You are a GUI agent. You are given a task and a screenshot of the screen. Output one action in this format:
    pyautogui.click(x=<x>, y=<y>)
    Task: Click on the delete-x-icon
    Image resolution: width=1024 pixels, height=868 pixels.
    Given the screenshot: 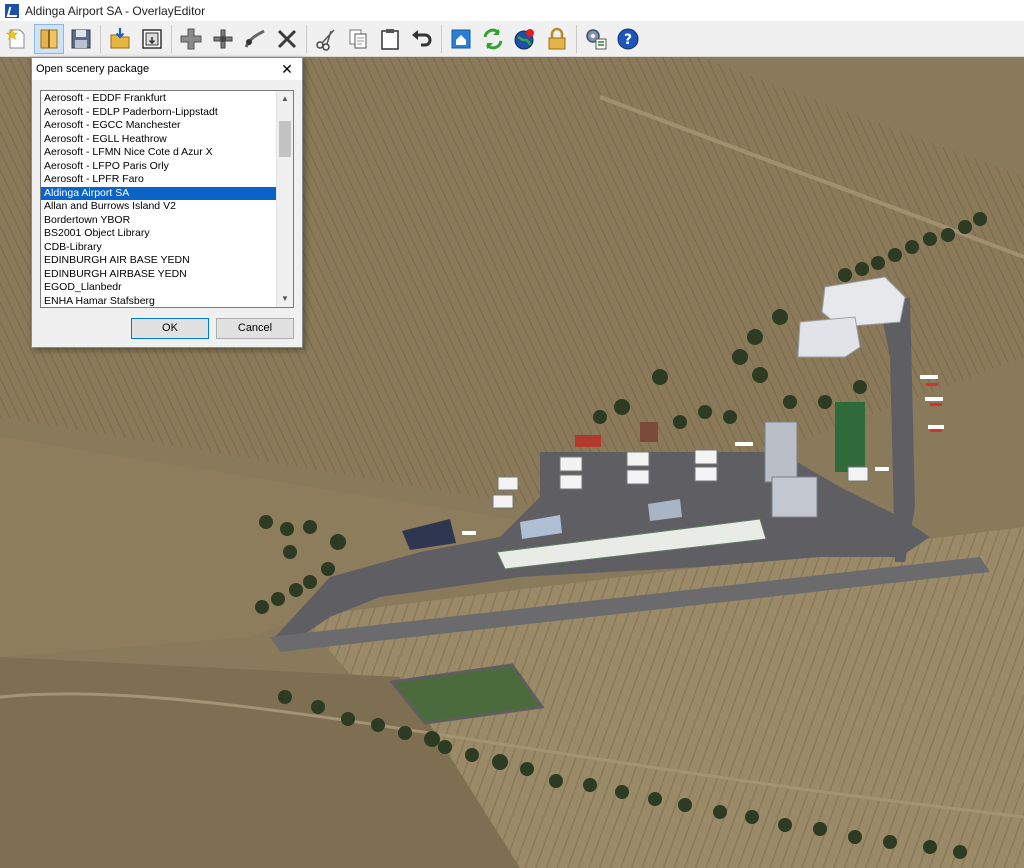 What is the action you would take?
    pyautogui.click(x=287, y=38)
    